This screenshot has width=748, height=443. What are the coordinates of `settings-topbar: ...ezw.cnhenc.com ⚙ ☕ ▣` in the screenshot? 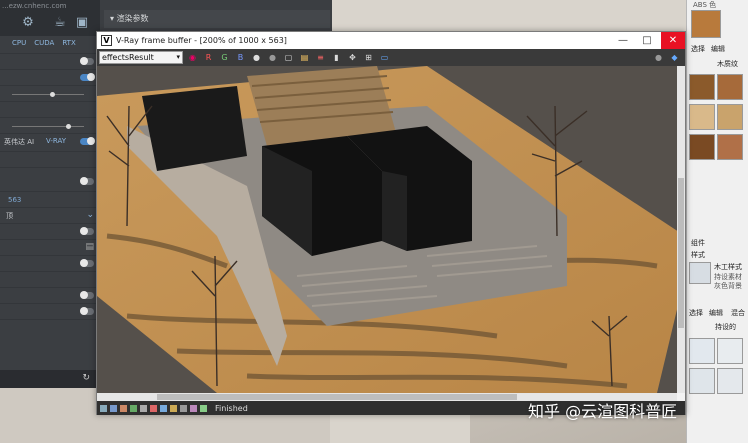 It's located at (50, 18).